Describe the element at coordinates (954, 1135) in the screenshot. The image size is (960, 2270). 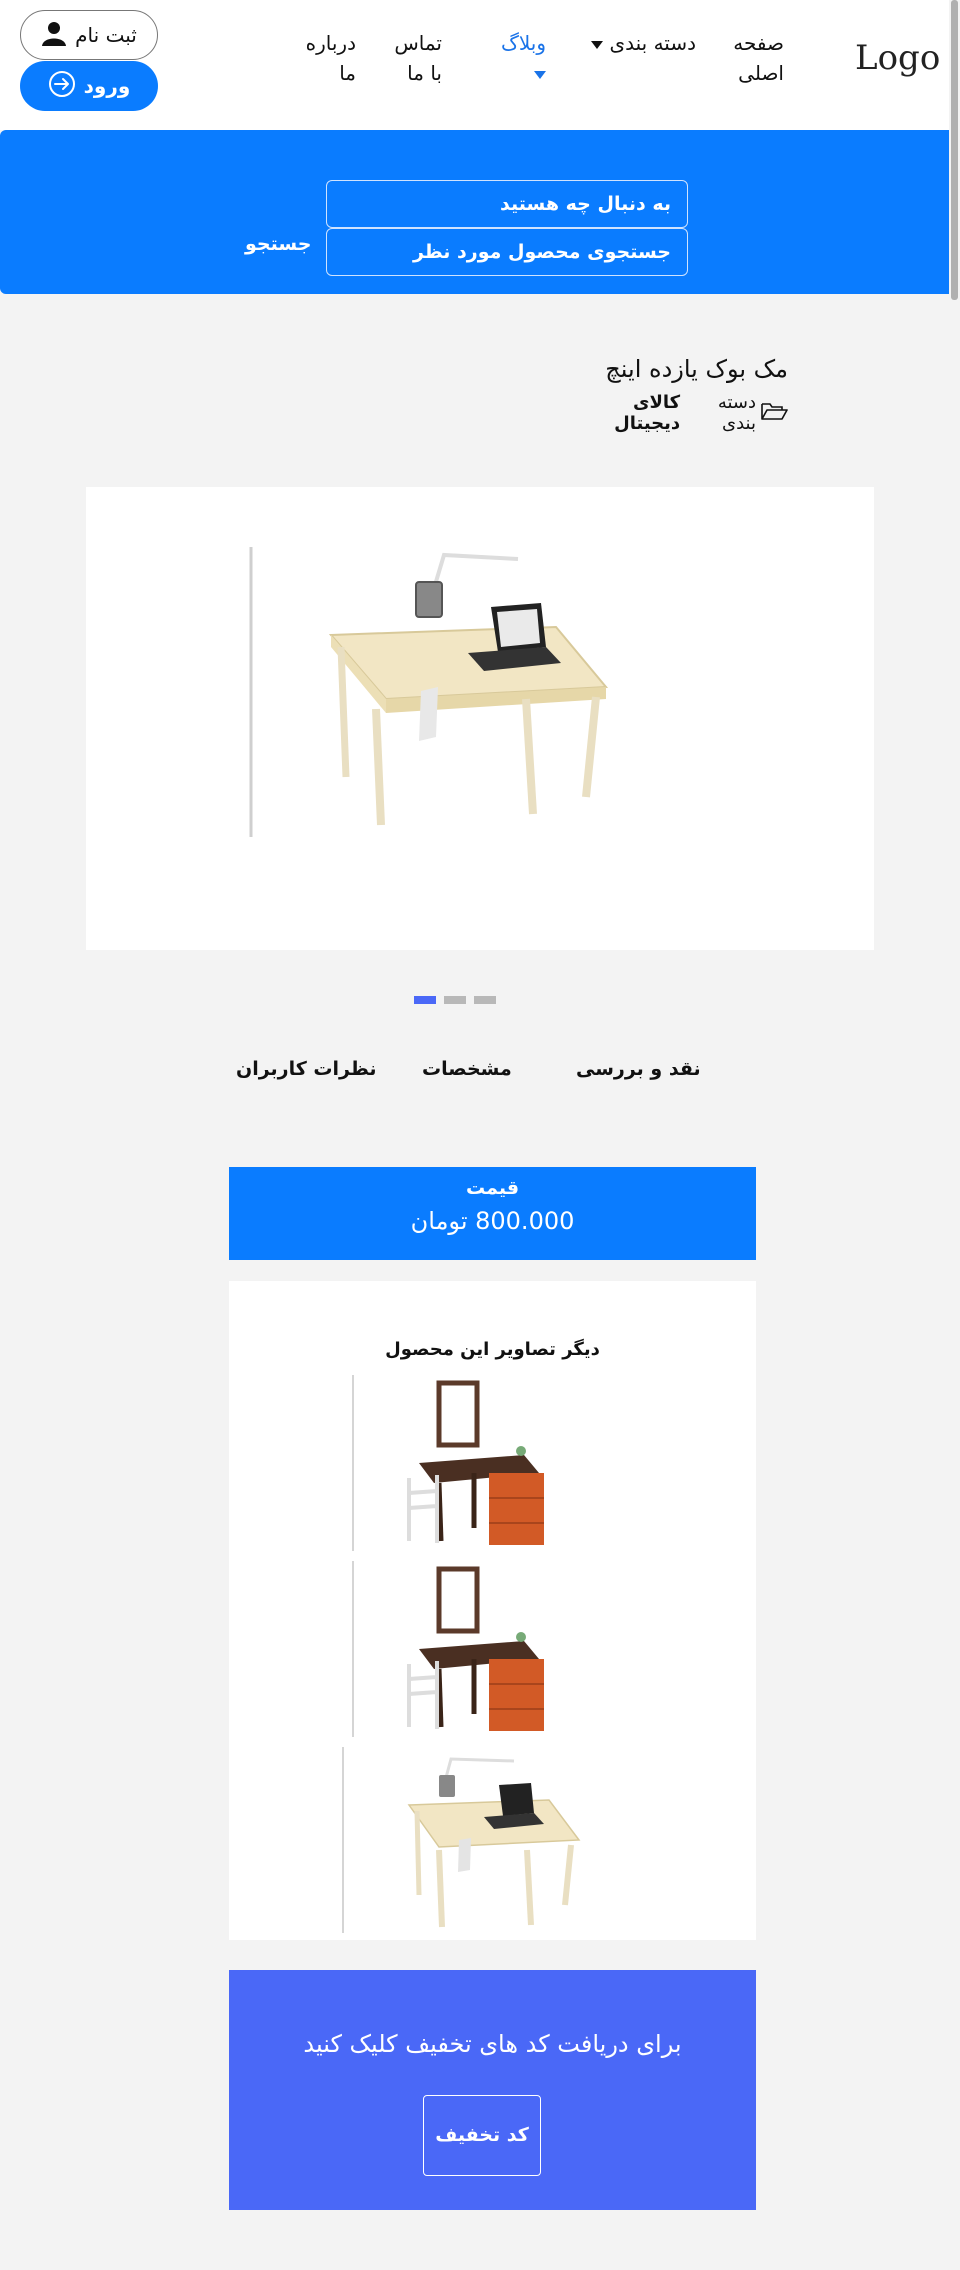
I see `scrollbar-track` at that location.